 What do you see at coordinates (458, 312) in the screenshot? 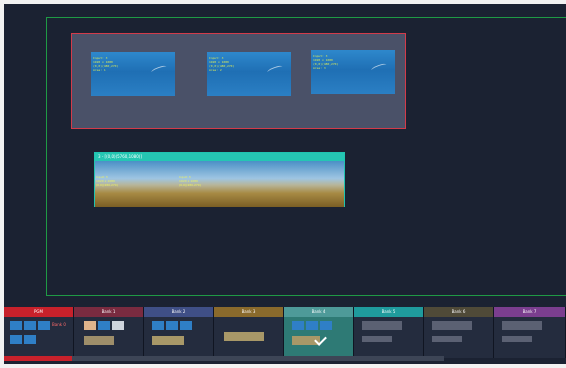
I see `bank-header: Bank 6` at bounding box center [458, 312].